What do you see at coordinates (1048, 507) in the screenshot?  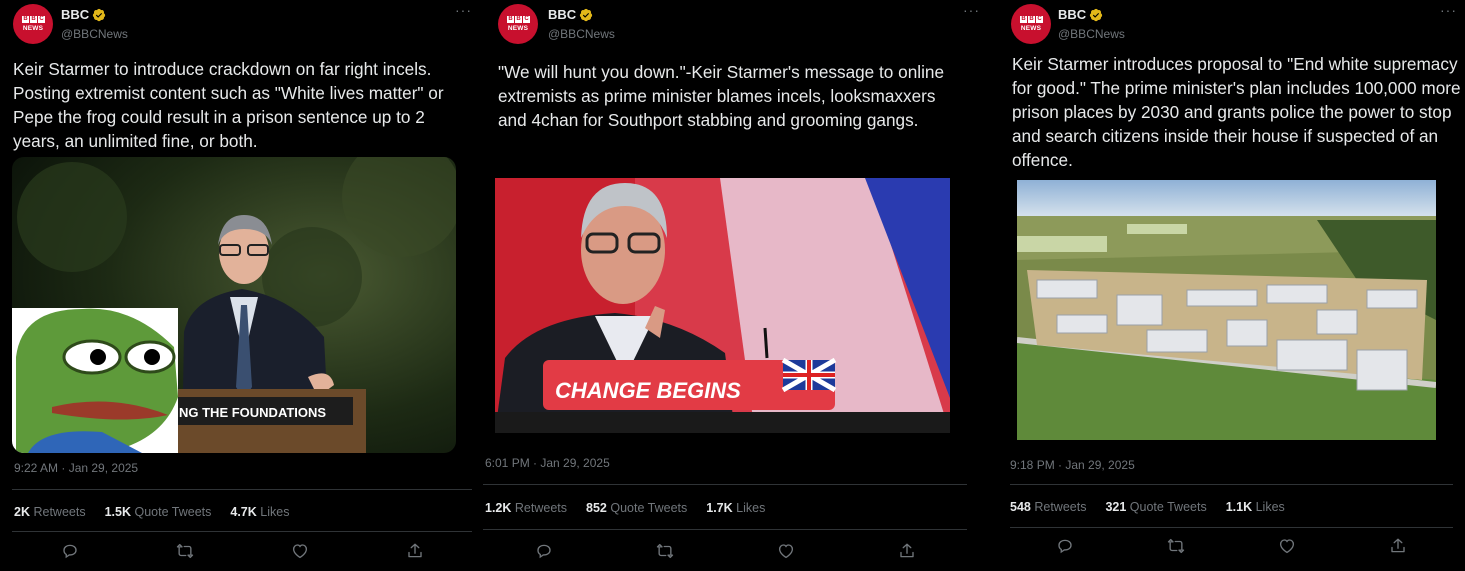 I see `retweets-stat: 548 Retweets` at bounding box center [1048, 507].